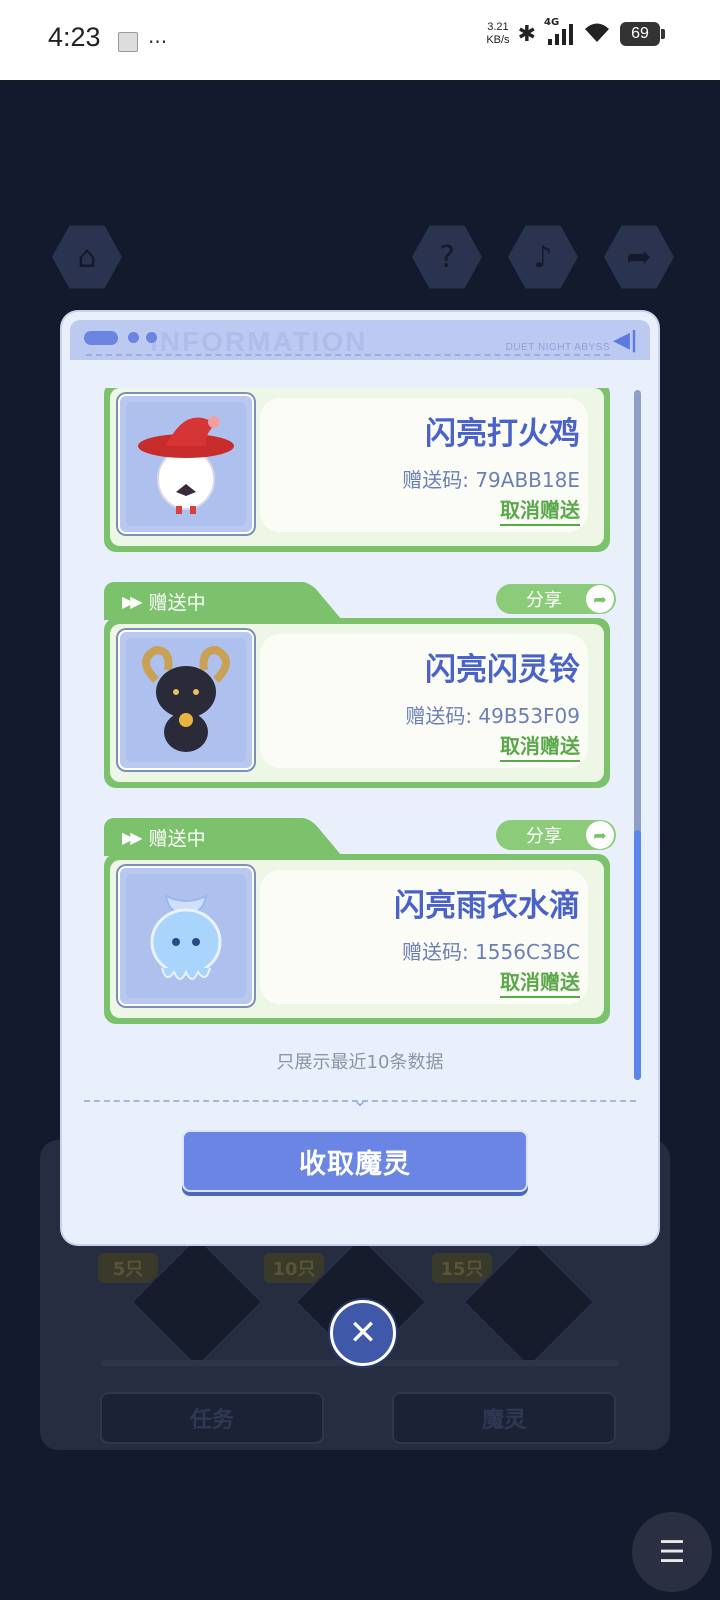 The height and width of the screenshot is (1600, 720). I want to click on status-right: 3.21 KB/s ✱ 4G 69, so click(575, 32).